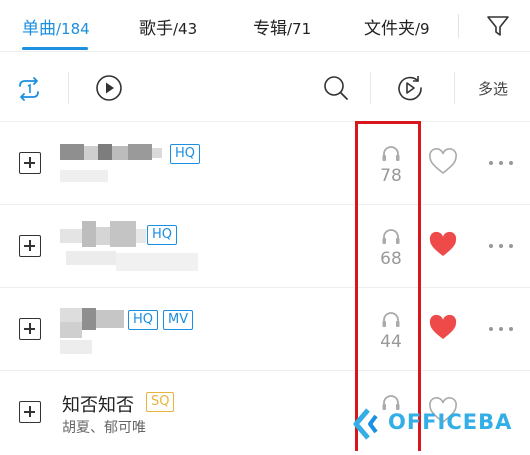 The width and height of the screenshot is (530, 455). I want to click on tab-artists-label: 歌手, so click(156, 29).